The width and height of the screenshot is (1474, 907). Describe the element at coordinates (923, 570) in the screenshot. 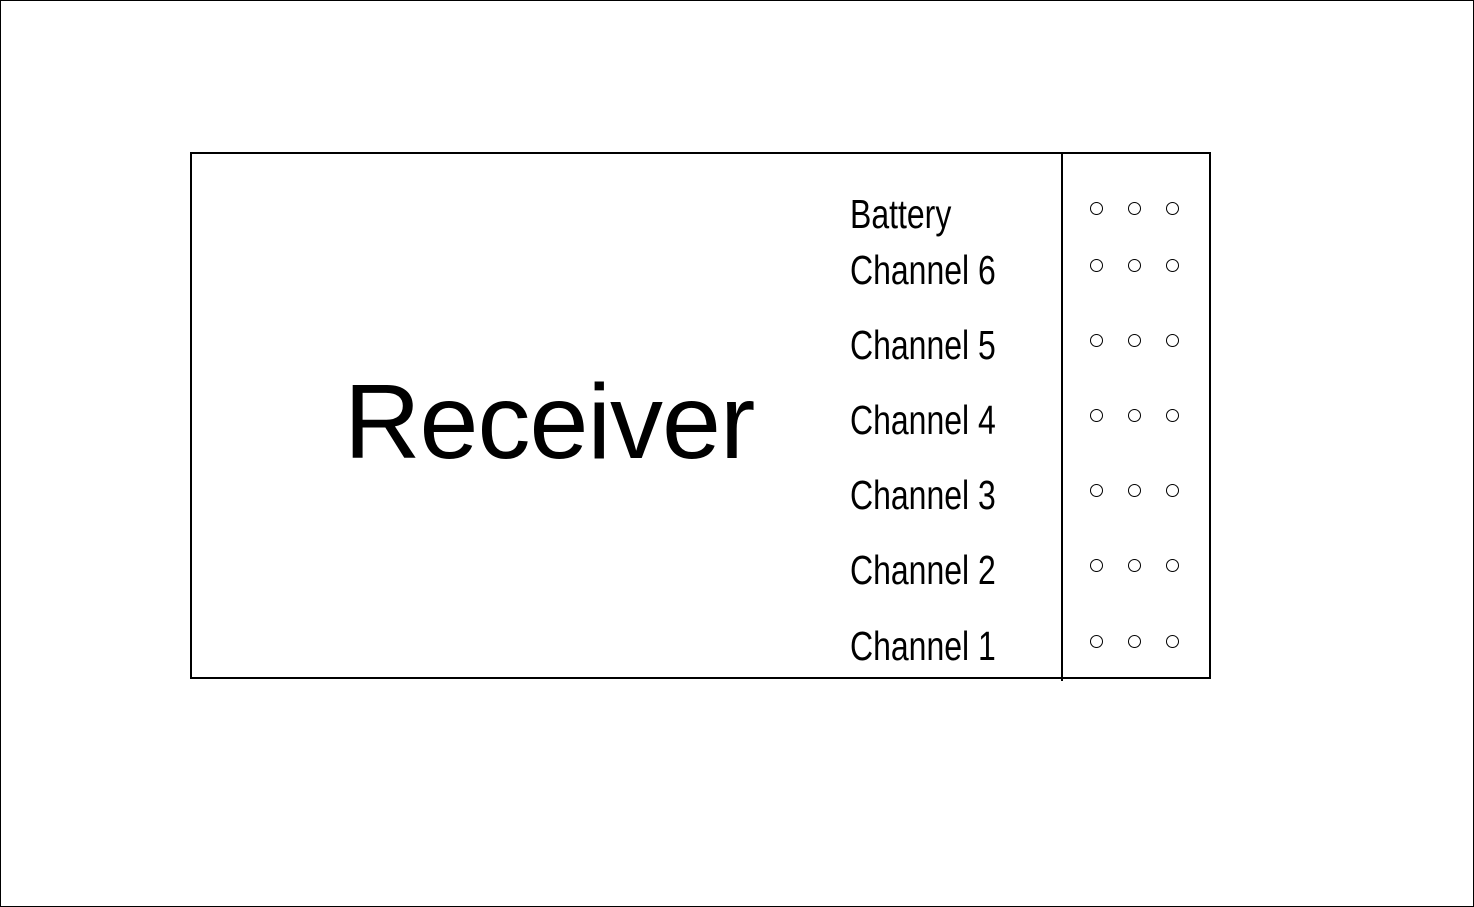

I see `channel-label: Channel 2` at that location.